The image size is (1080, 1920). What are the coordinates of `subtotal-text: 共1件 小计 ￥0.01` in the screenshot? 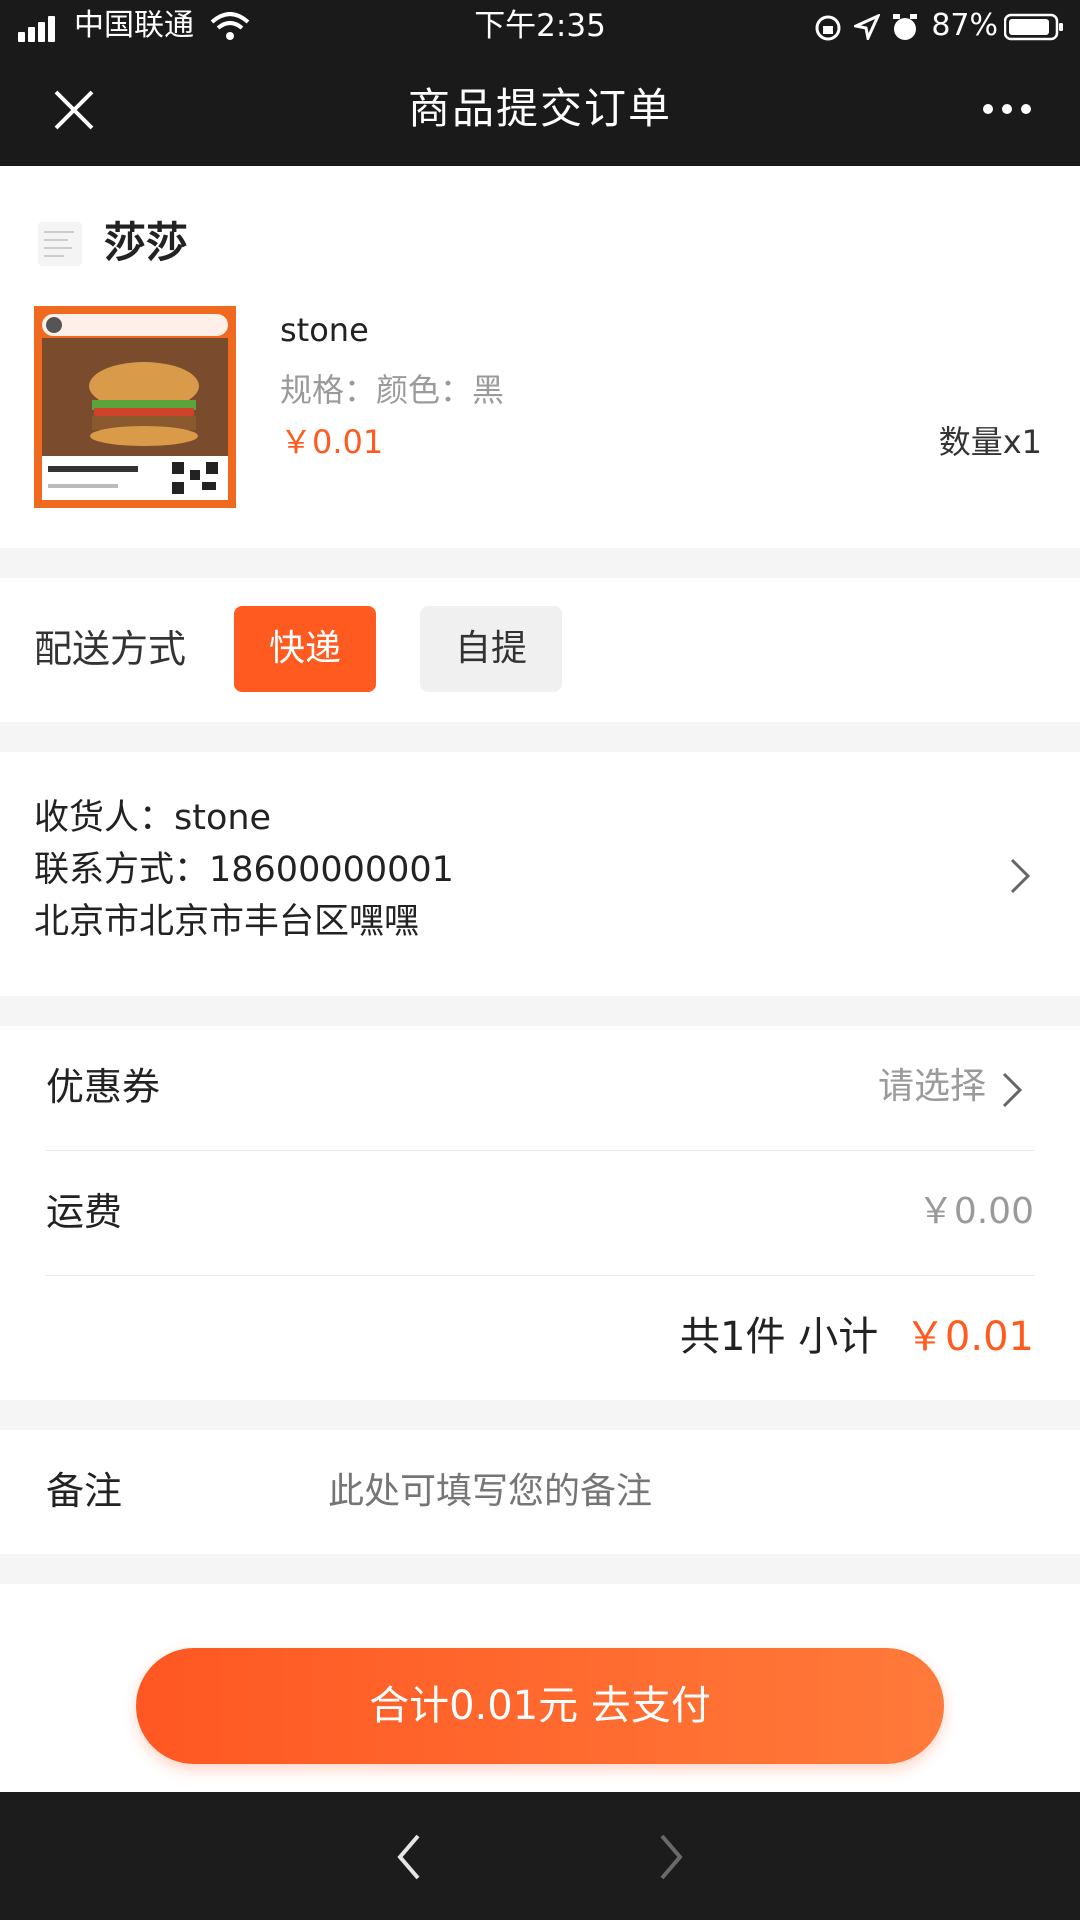 It's located at (857, 1337).